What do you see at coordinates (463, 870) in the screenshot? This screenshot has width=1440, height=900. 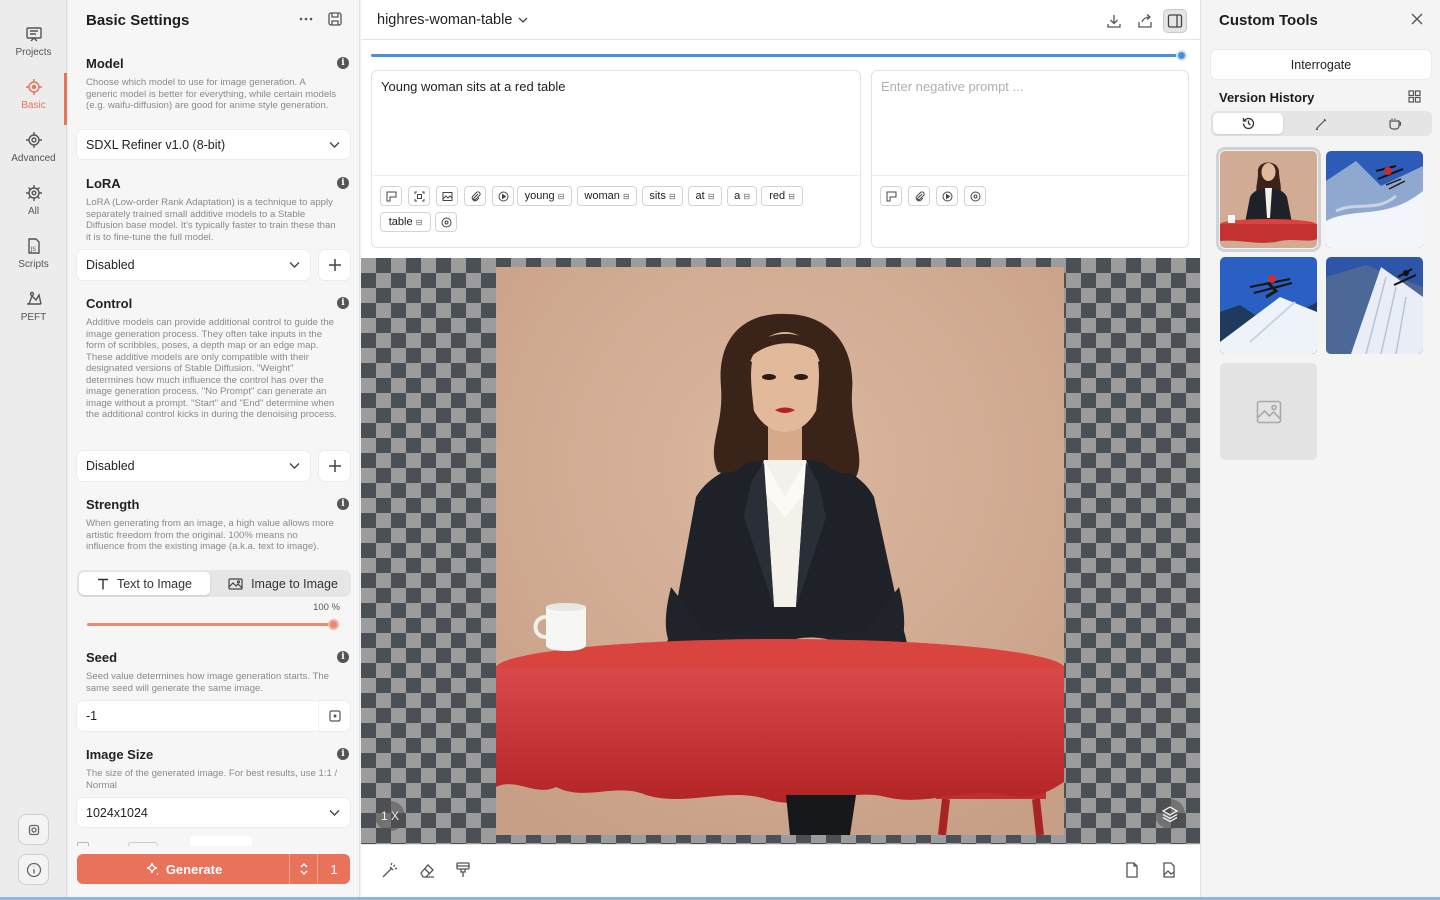 I see `paint-brush-button` at bounding box center [463, 870].